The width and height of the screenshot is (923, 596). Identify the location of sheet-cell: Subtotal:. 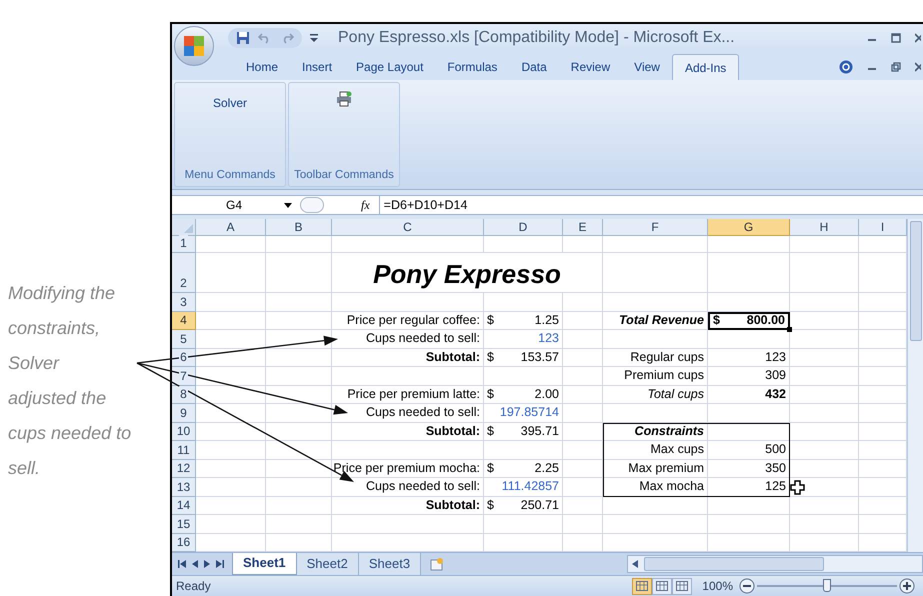
(408, 505).